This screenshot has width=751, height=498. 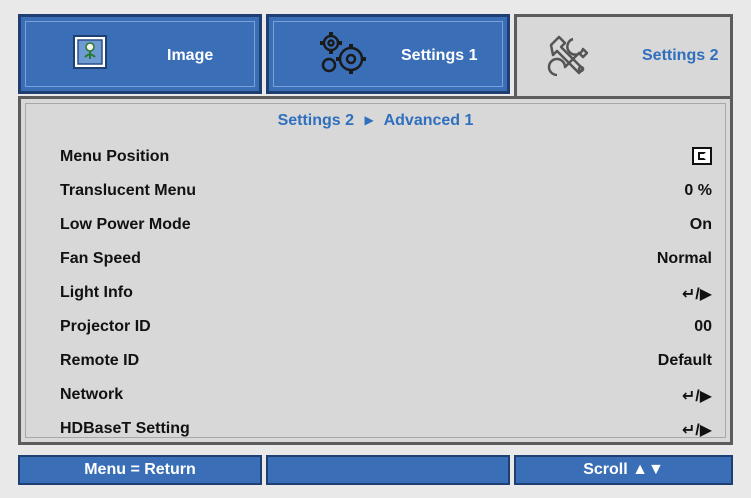 What do you see at coordinates (684, 360) in the screenshot?
I see `menu-row-value: Default` at bounding box center [684, 360].